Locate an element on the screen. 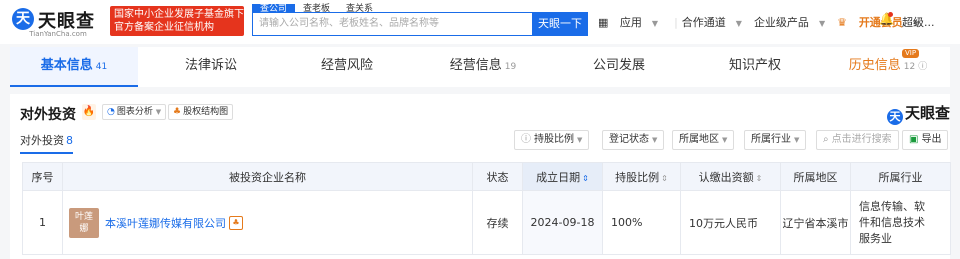  col-region: 所属地区 is located at coordinates (815, 176).